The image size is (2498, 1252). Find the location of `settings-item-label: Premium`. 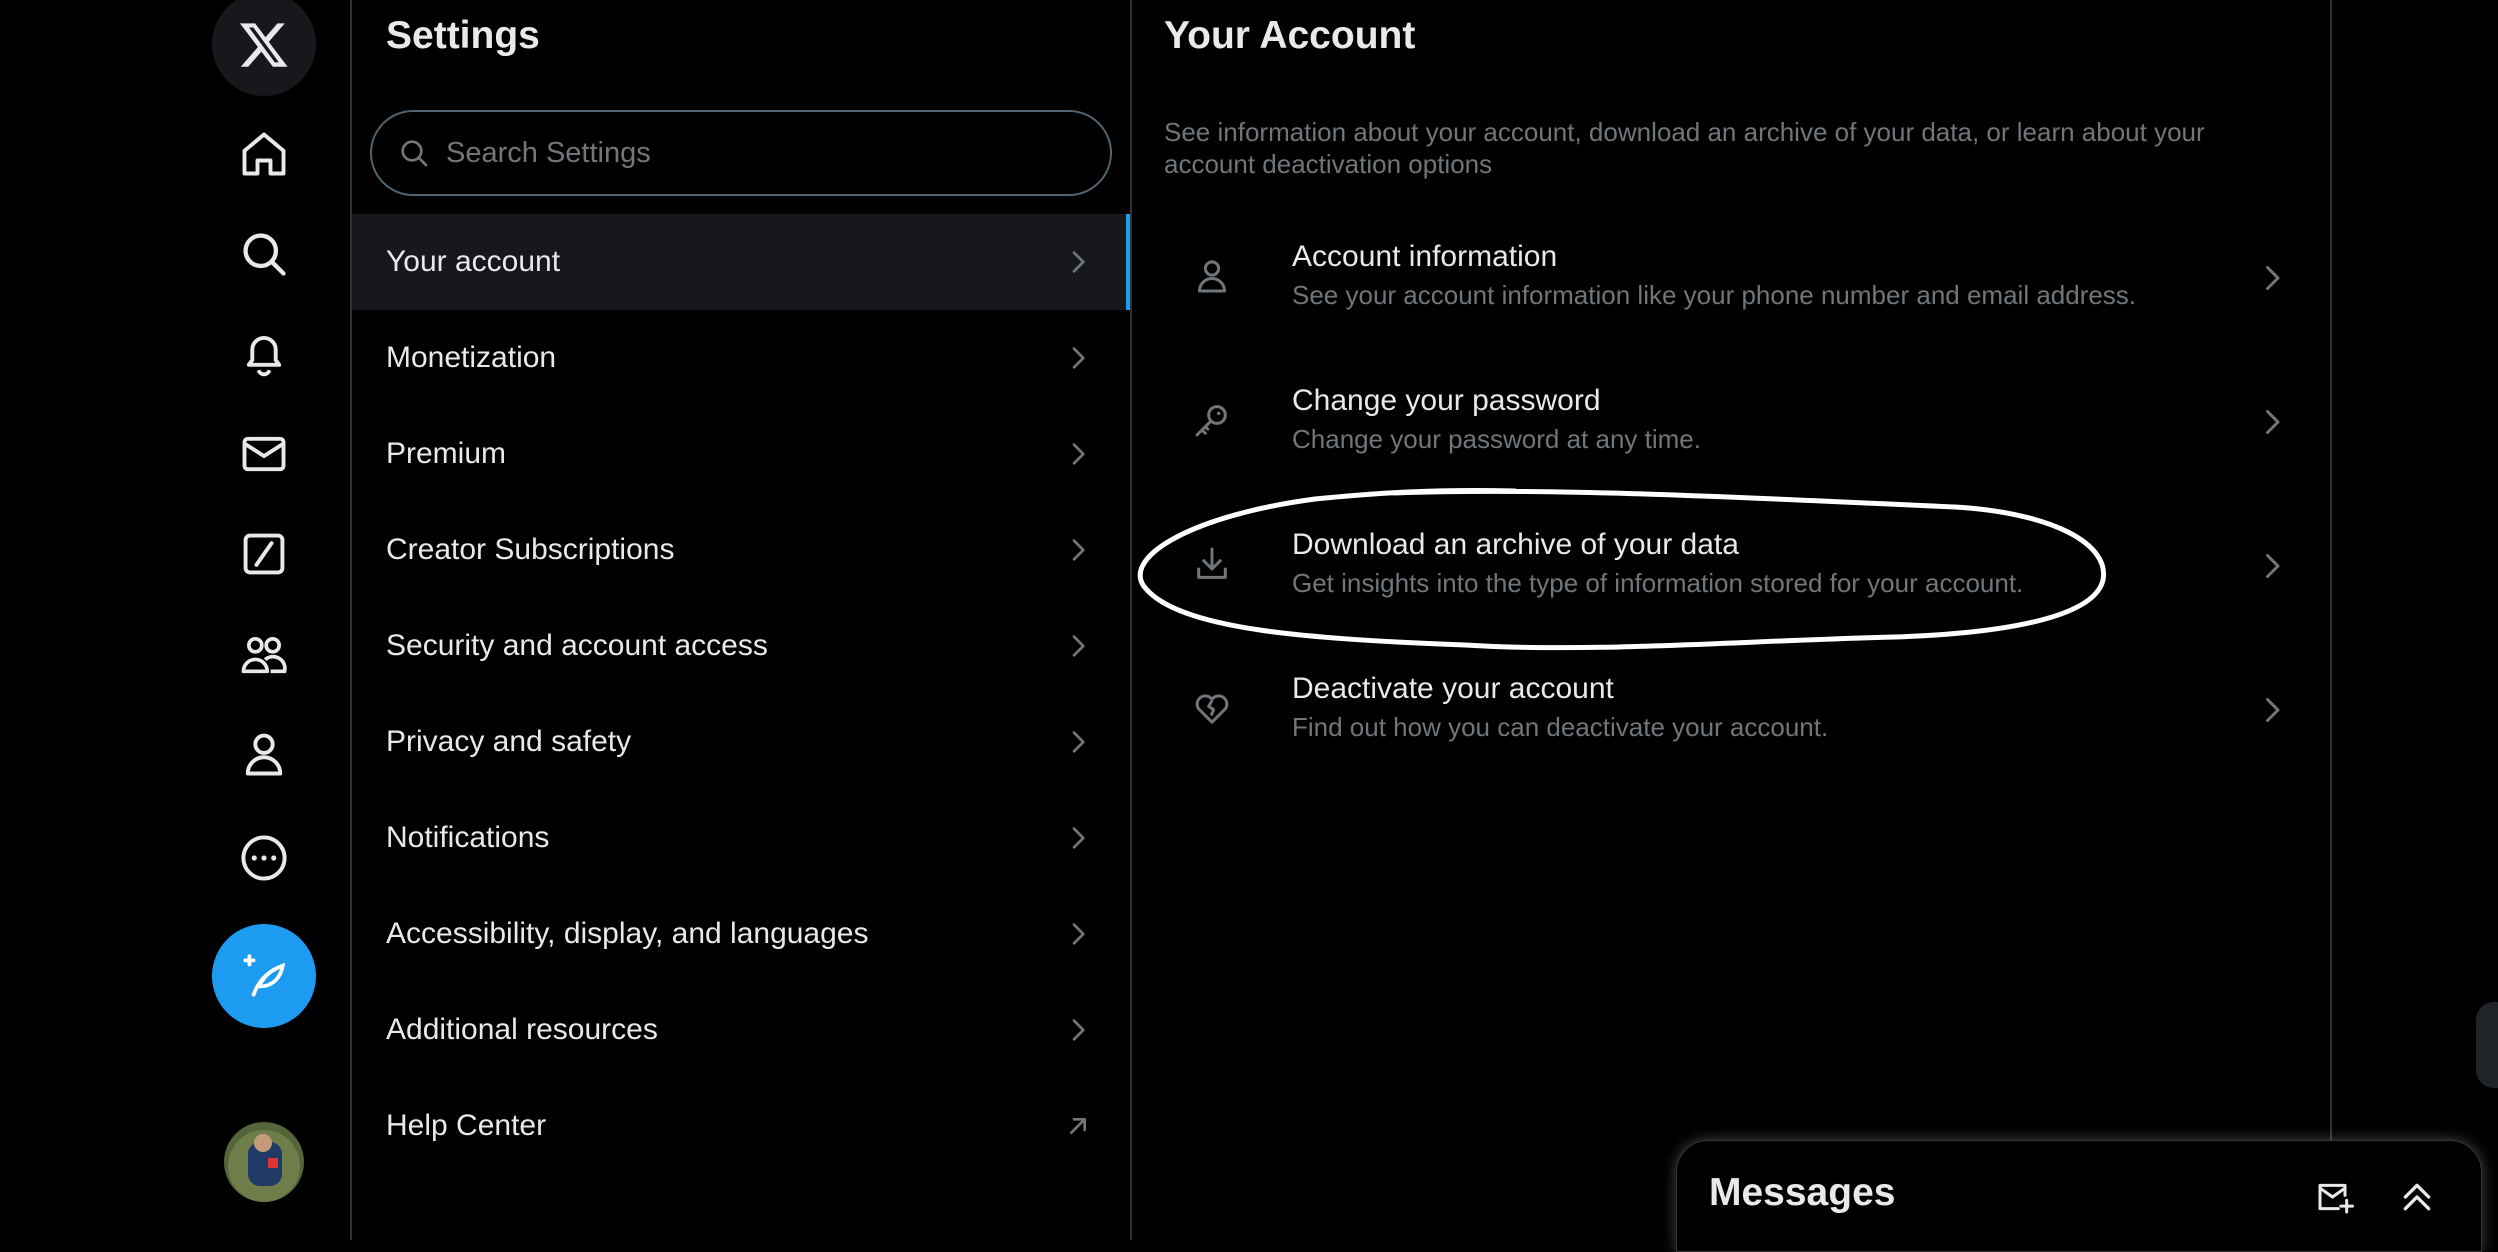

settings-item-label: Premium is located at coordinates (446, 453).